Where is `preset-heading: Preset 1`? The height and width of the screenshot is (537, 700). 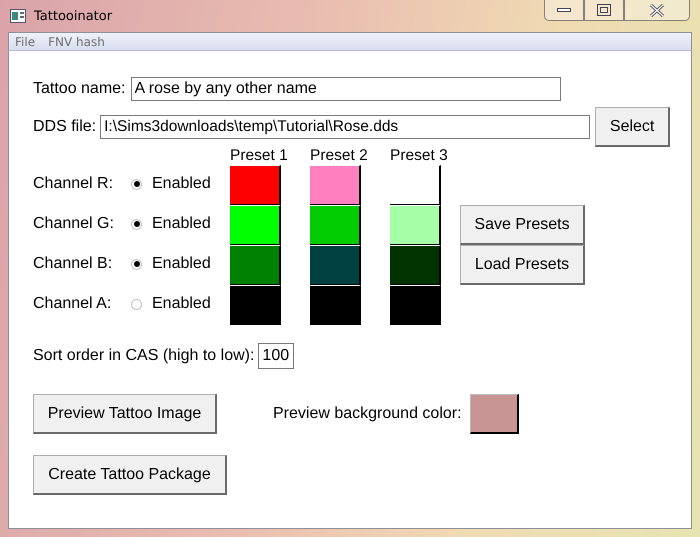
preset-heading: Preset 1 is located at coordinates (259, 156).